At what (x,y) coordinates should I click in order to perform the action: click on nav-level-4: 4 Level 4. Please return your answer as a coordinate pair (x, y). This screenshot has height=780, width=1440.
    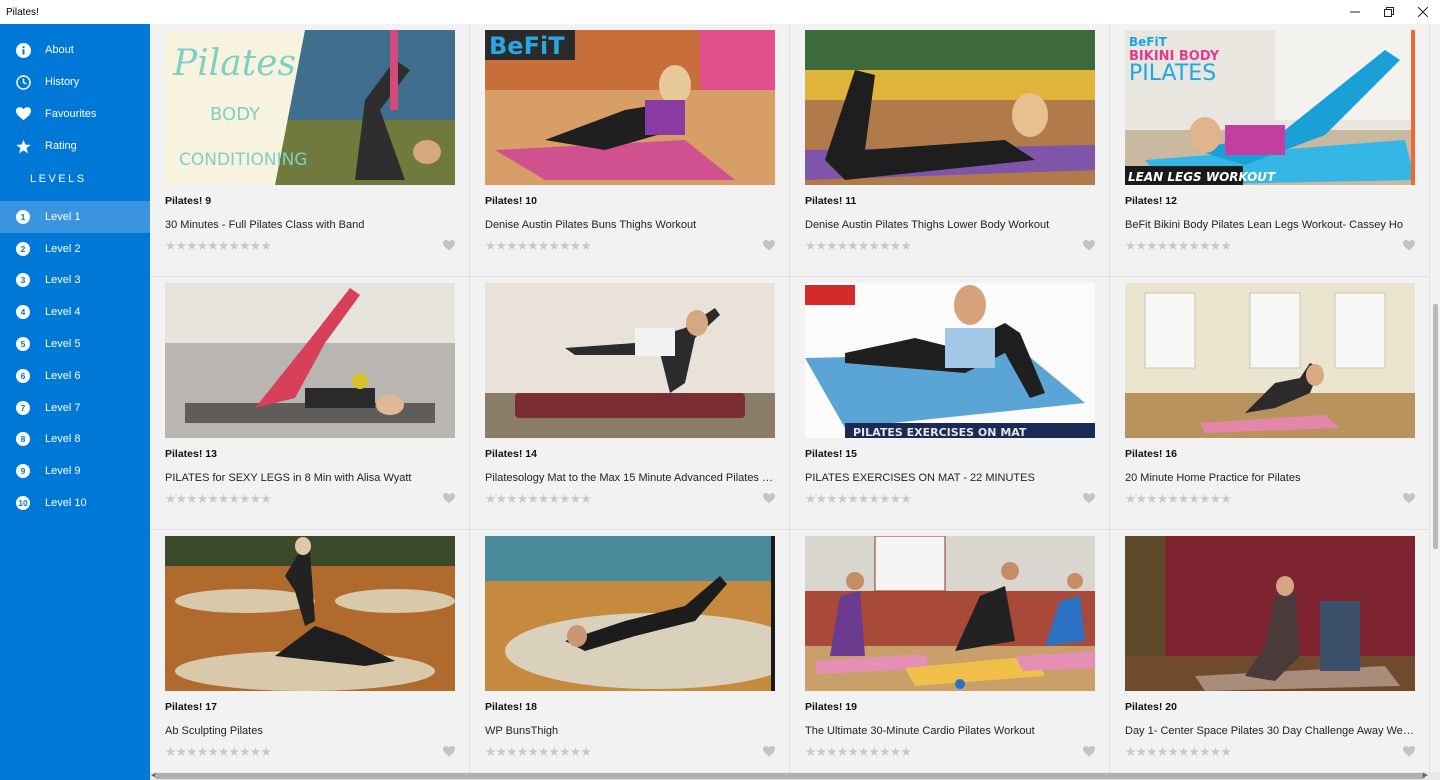
    Looking at the image, I should click on (75, 312).